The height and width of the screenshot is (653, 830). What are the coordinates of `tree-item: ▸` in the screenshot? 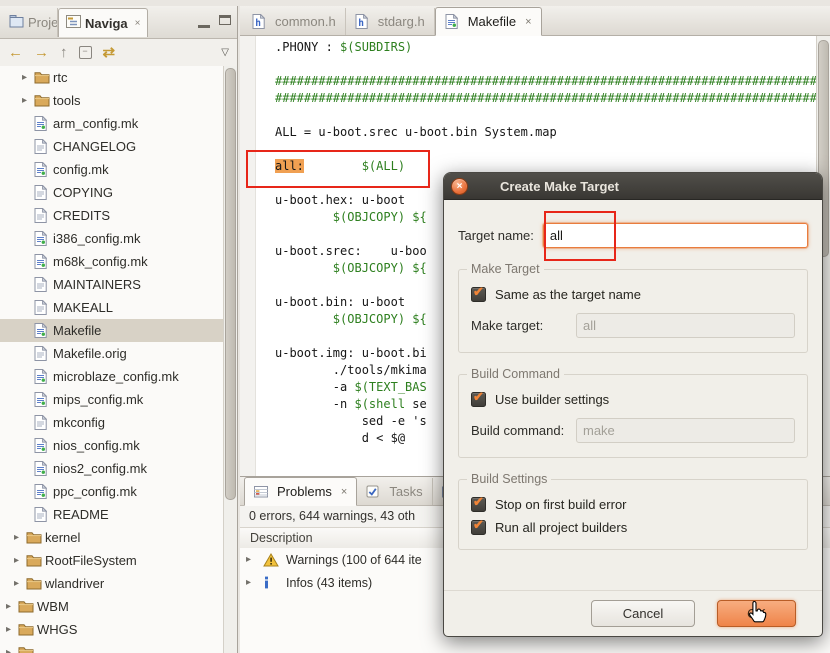 It's located at (112, 647).